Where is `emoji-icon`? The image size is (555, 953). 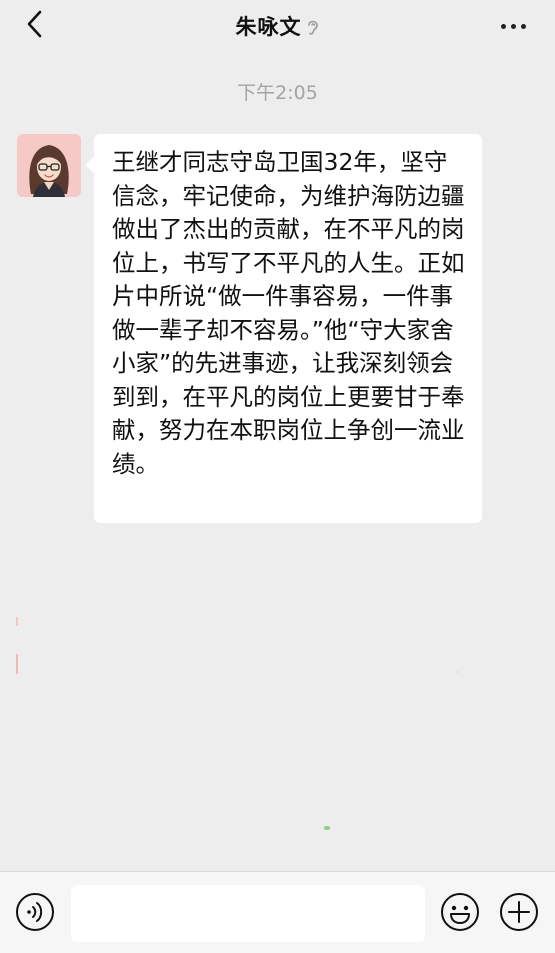 emoji-icon is located at coordinates (460, 912).